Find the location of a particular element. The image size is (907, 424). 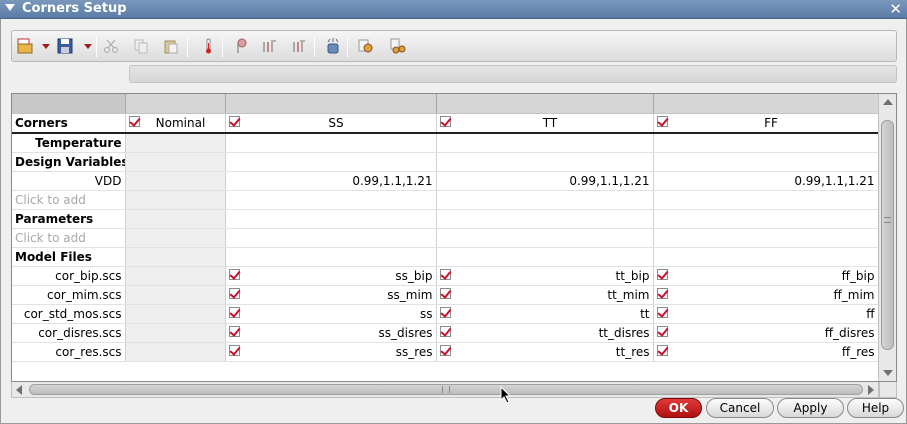

help-button: Help is located at coordinates (875, 408).